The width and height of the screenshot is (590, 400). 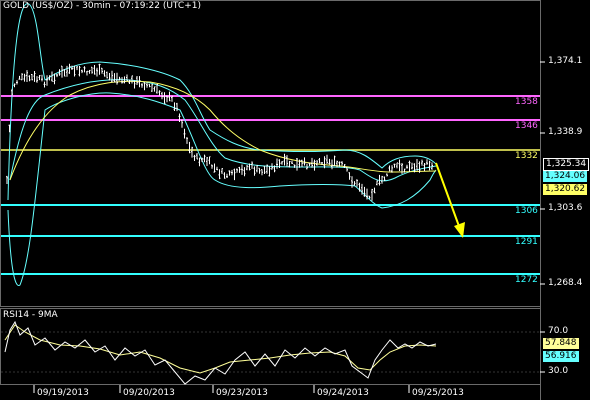 What do you see at coordinates (526, 280) in the screenshot?
I see `level-label-1272: 1272` at bounding box center [526, 280].